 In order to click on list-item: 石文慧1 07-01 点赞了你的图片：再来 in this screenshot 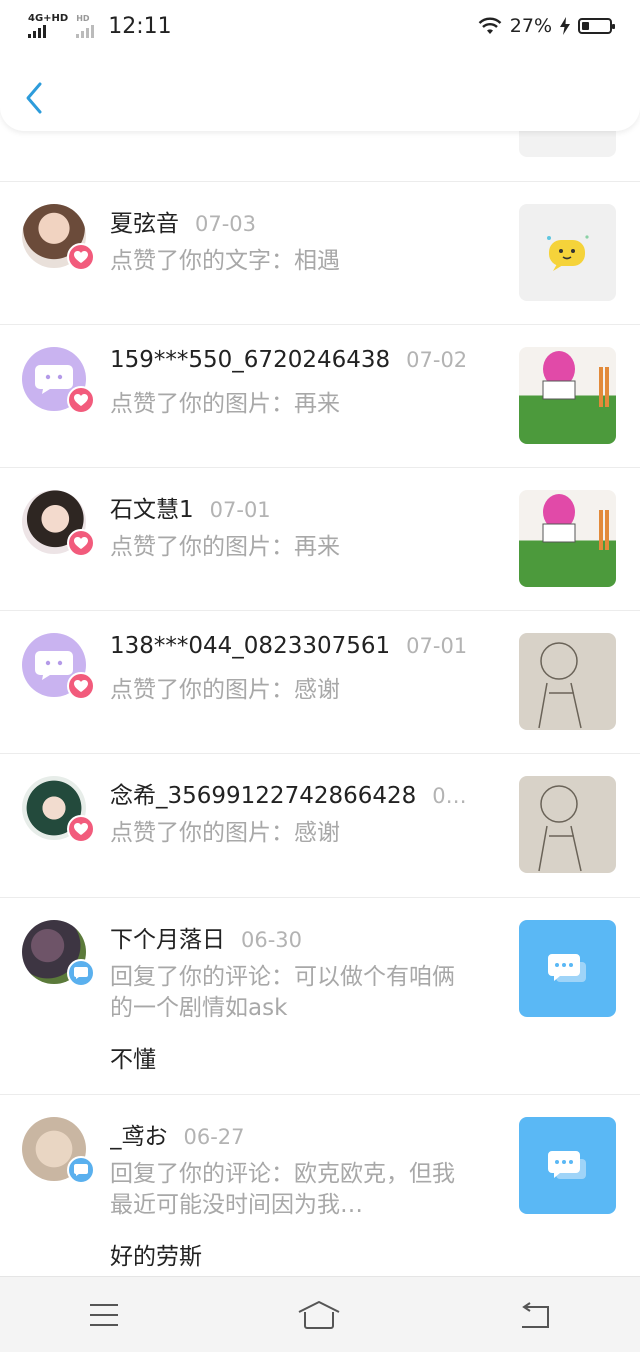, I will do `click(320, 538)`.